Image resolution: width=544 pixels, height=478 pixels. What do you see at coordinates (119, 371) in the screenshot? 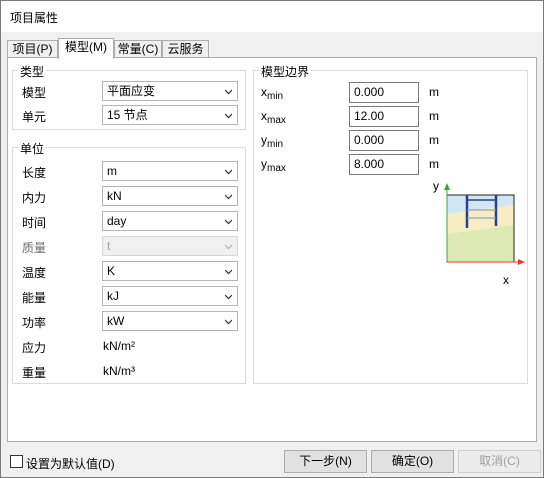
I see `unit-weight-value: kN/m³` at bounding box center [119, 371].